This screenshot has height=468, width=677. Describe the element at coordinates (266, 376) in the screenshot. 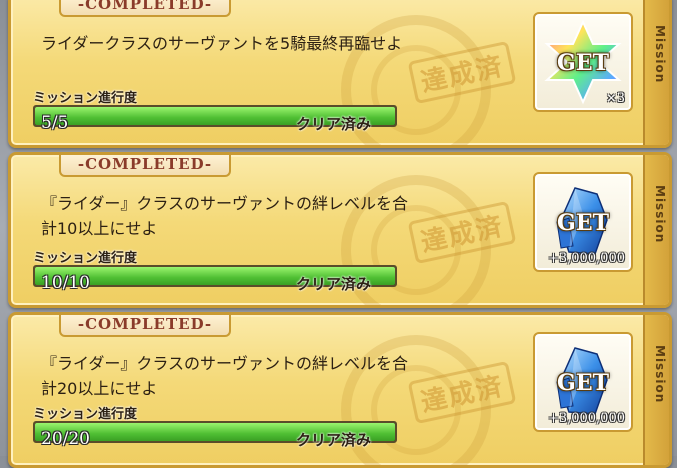

I see `mission-description: 『ライダー』クラスのサーヴァントの絆レベルを合 計20以上にせよ` at that location.